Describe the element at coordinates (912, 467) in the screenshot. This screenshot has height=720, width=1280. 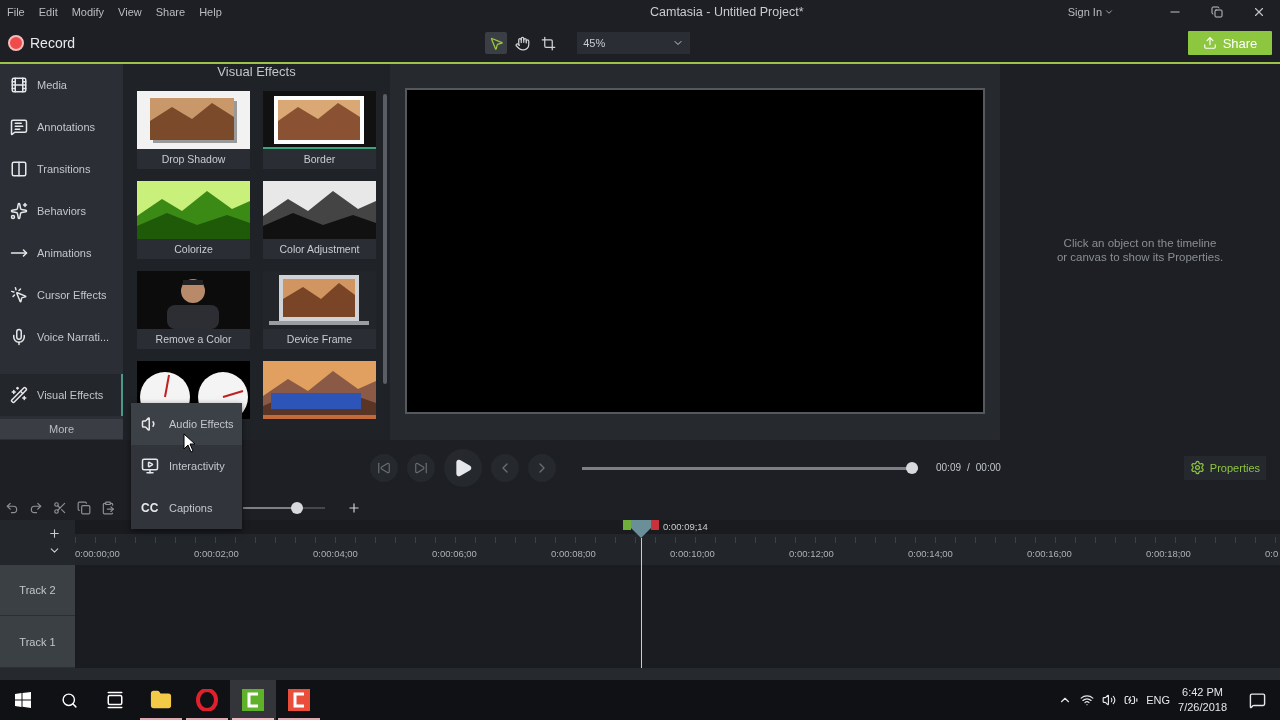
I see `scrubber-thumb` at that location.